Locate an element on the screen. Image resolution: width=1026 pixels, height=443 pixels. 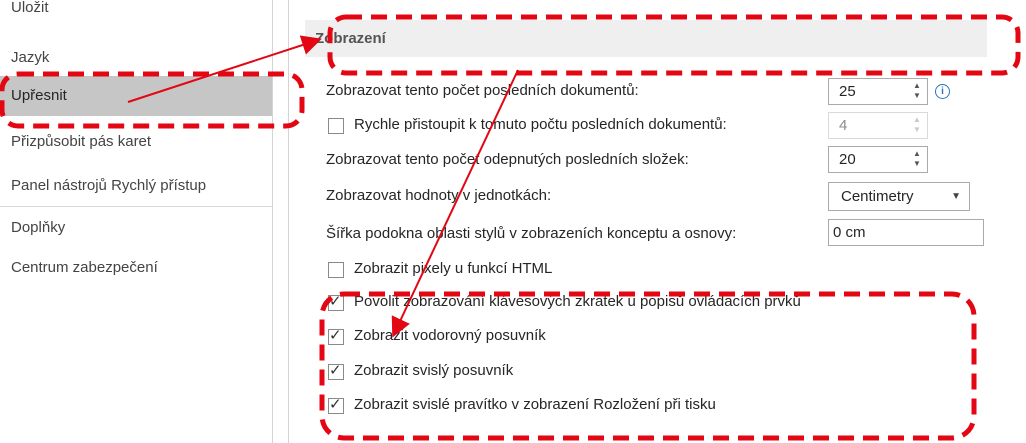
annotation-highlight-advanced is located at coordinates (152, 100).